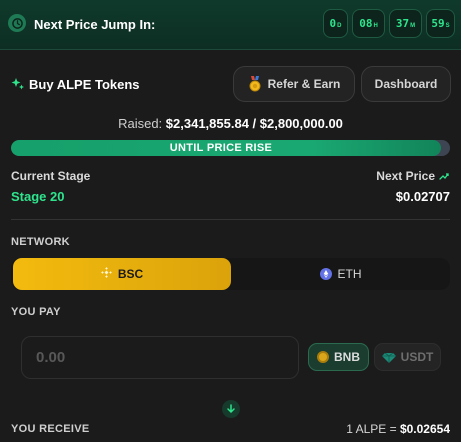 The width and height of the screenshot is (461, 442). What do you see at coordinates (230, 219) in the screenshot?
I see `section-divider` at bounding box center [230, 219].